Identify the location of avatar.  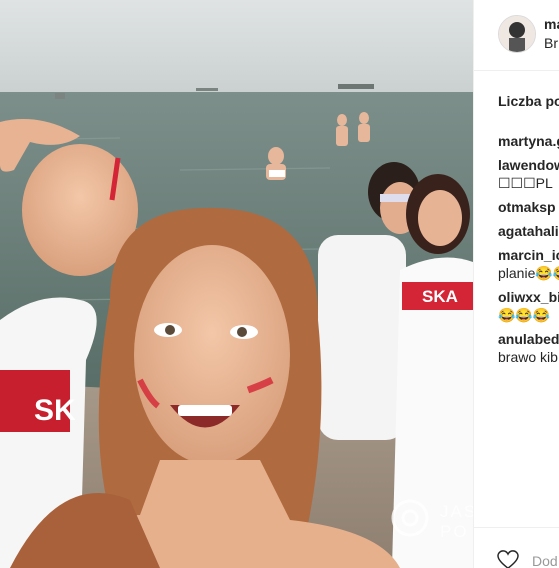
(517, 34).